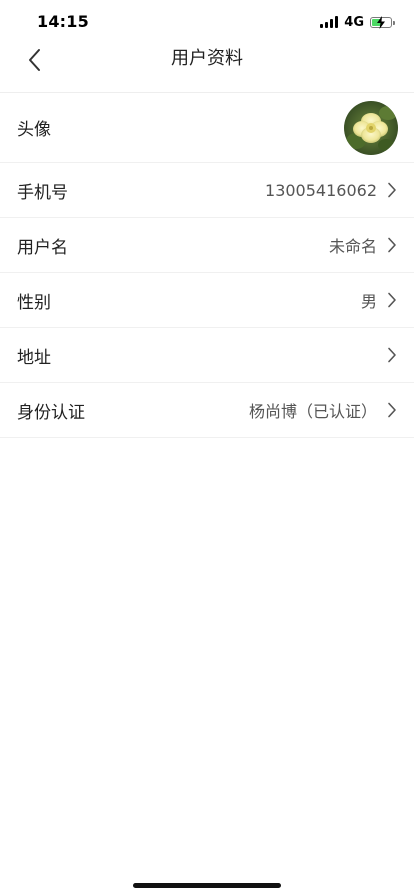 Image resolution: width=414 pixels, height=896 pixels. I want to click on charging-bolt-icon, so click(381, 22).